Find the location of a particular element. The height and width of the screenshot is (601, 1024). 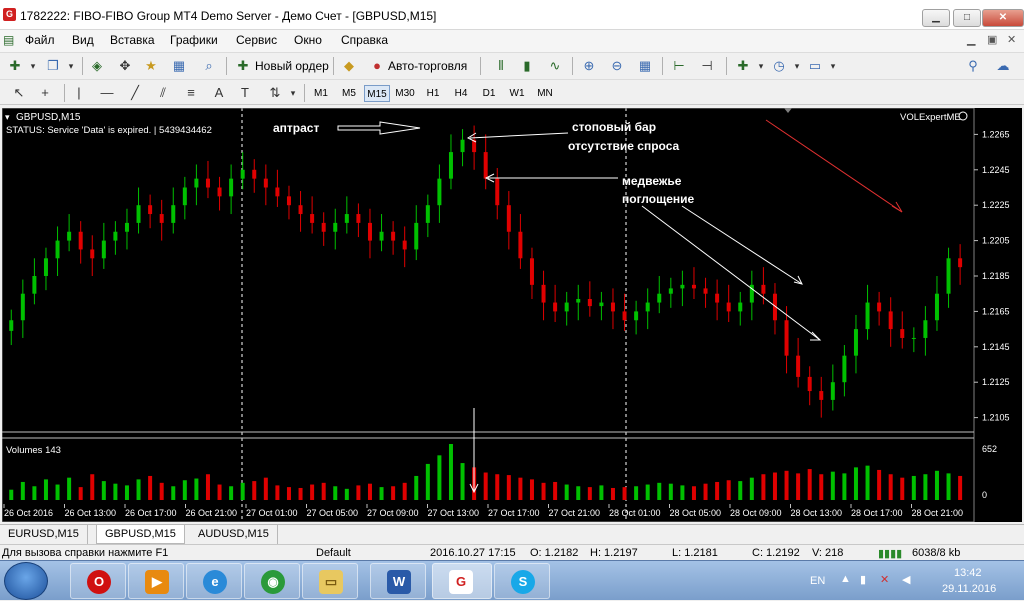

trendline-icon: ╱ is located at coordinates (135, 93).